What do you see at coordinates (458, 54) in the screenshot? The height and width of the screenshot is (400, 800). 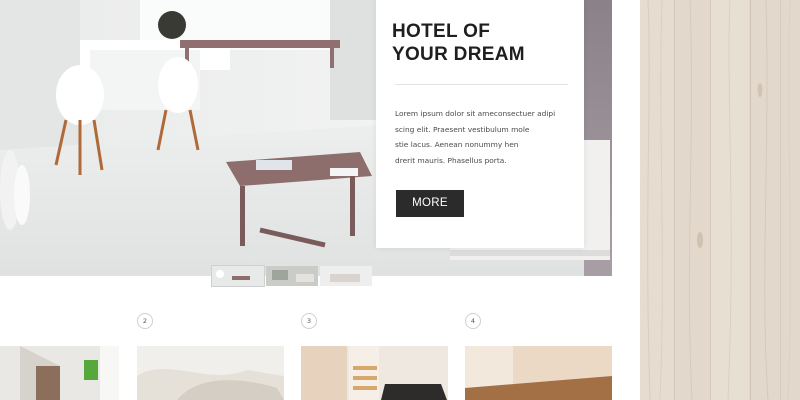 I see `hero-title-line-2: YOUR DREAM` at bounding box center [458, 54].